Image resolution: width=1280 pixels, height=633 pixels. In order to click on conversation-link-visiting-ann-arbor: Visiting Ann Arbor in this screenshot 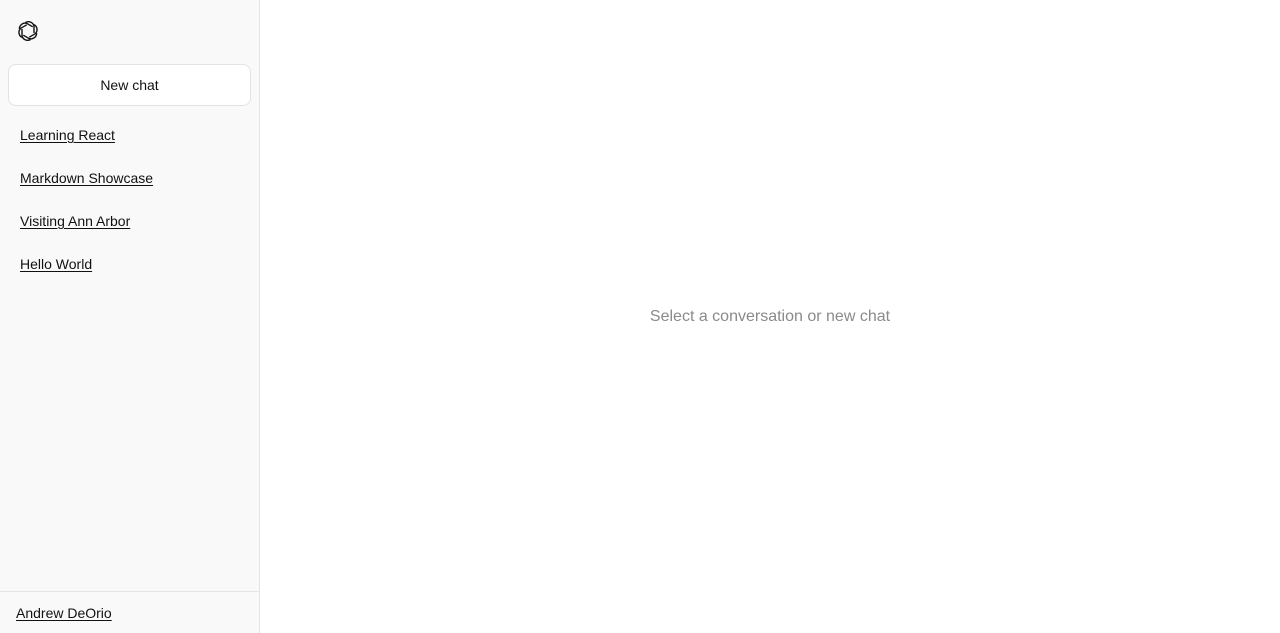, I will do `click(75, 221)`.